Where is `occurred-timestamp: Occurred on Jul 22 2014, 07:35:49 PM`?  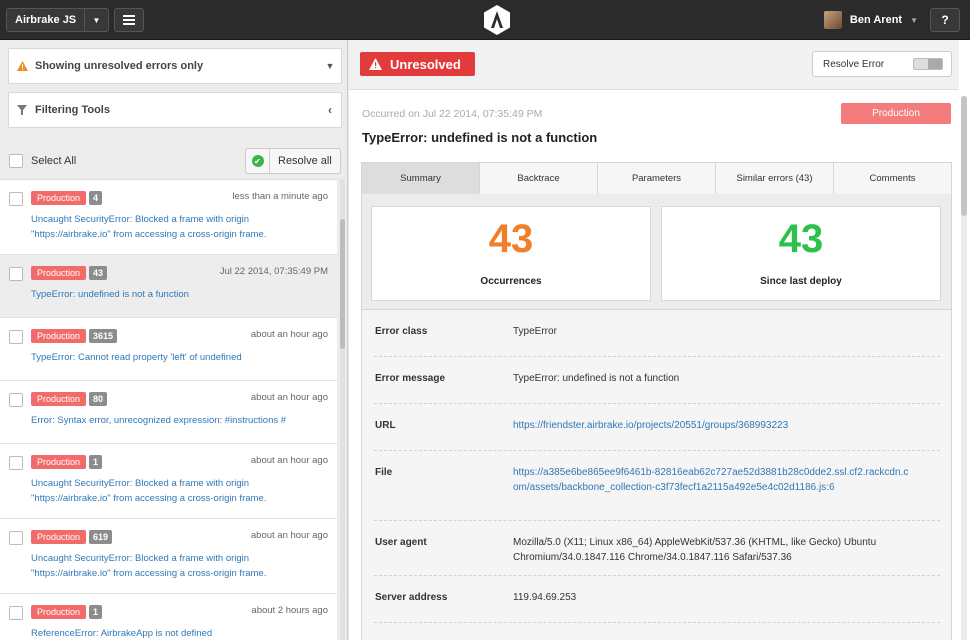 occurred-timestamp: Occurred on Jul 22 2014, 07:35:49 PM is located at coordinates (452, 114).